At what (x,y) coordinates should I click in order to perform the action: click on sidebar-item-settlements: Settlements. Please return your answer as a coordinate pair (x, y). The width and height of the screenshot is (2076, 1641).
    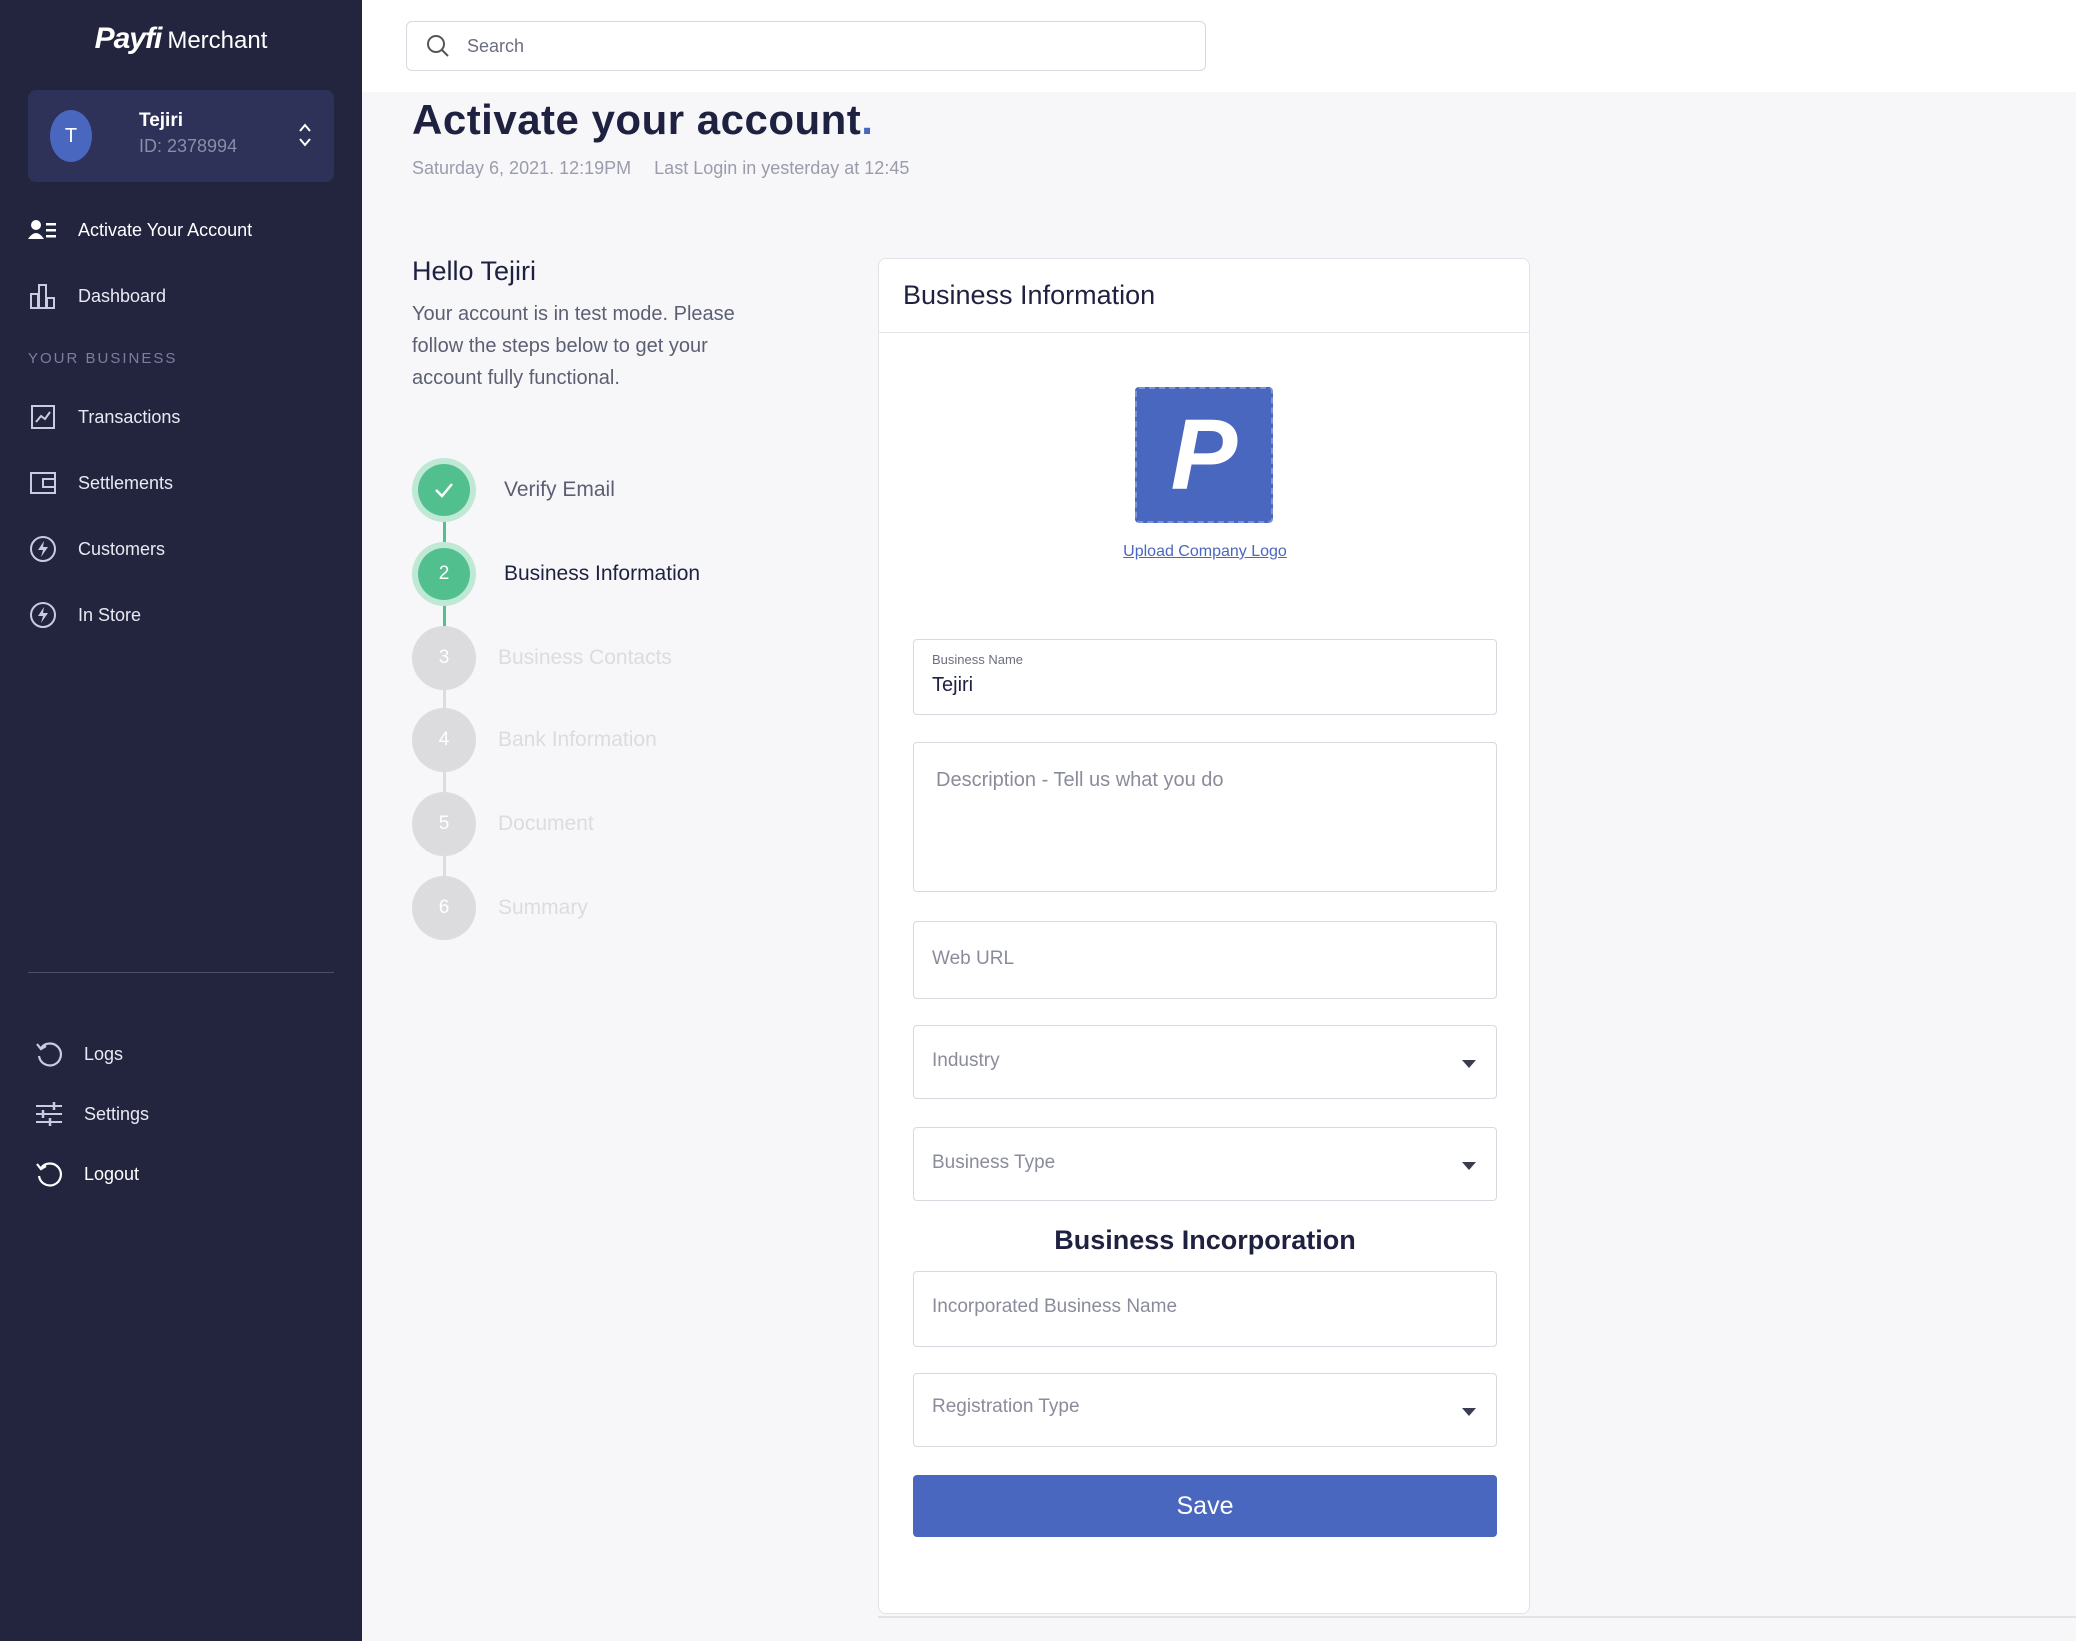
    Looking at the image, I should click on (100, 483).